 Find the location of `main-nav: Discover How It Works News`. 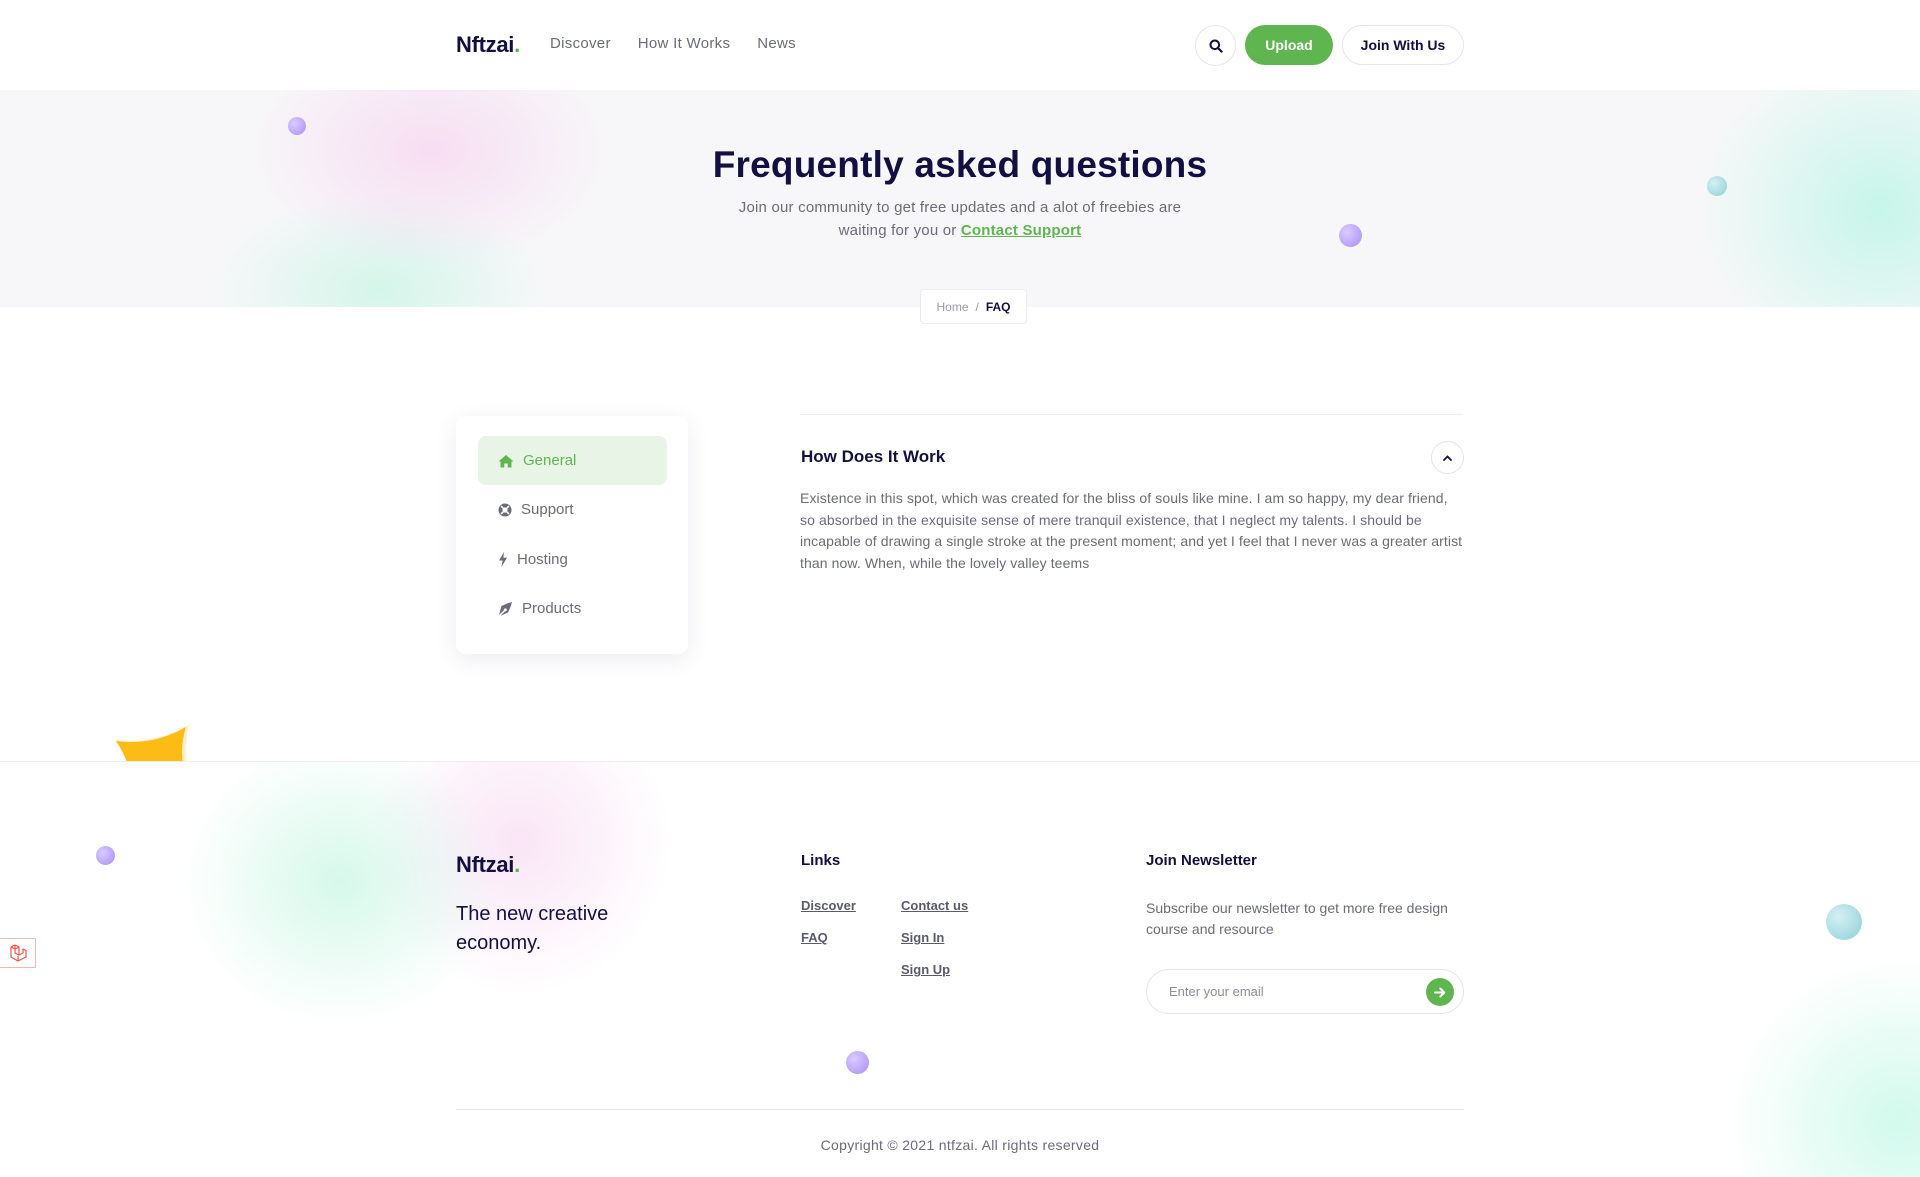

main-nav: Discover How It Works News is located at coordinates (673, 43).